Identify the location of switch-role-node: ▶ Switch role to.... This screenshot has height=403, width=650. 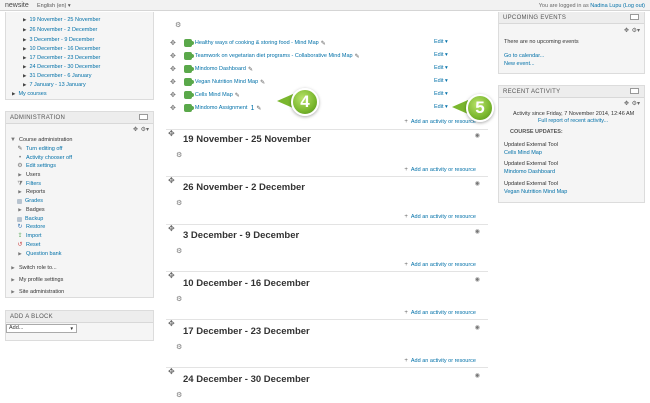
(33, 268).